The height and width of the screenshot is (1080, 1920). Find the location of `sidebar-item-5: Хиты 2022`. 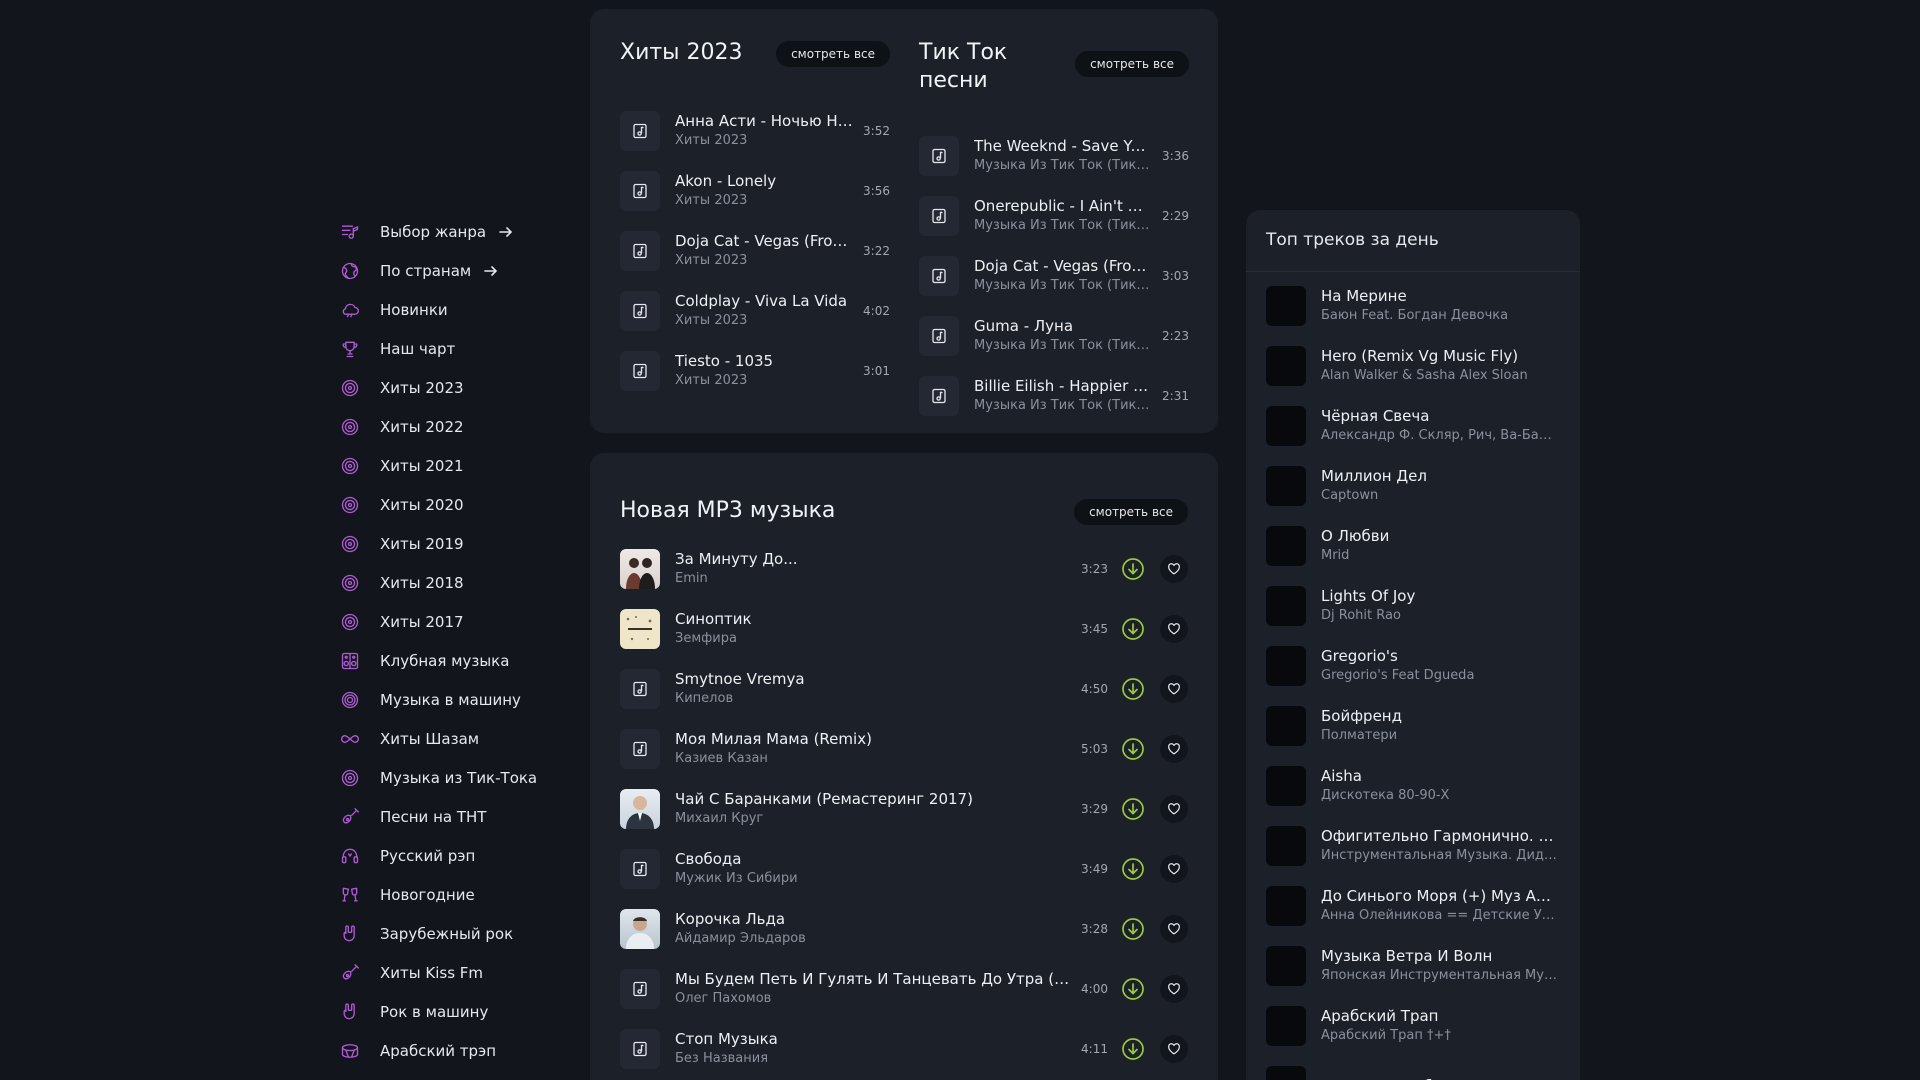

sidebar-item-5: Хиты 2022 is located at coordinates (454, 426).